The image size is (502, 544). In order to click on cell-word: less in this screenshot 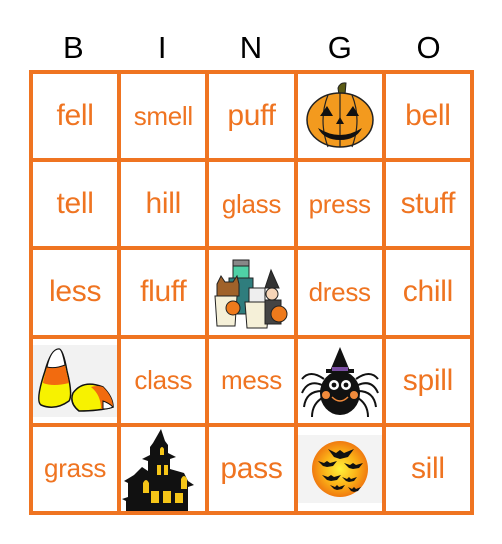, I will do `click(75, 292)`.